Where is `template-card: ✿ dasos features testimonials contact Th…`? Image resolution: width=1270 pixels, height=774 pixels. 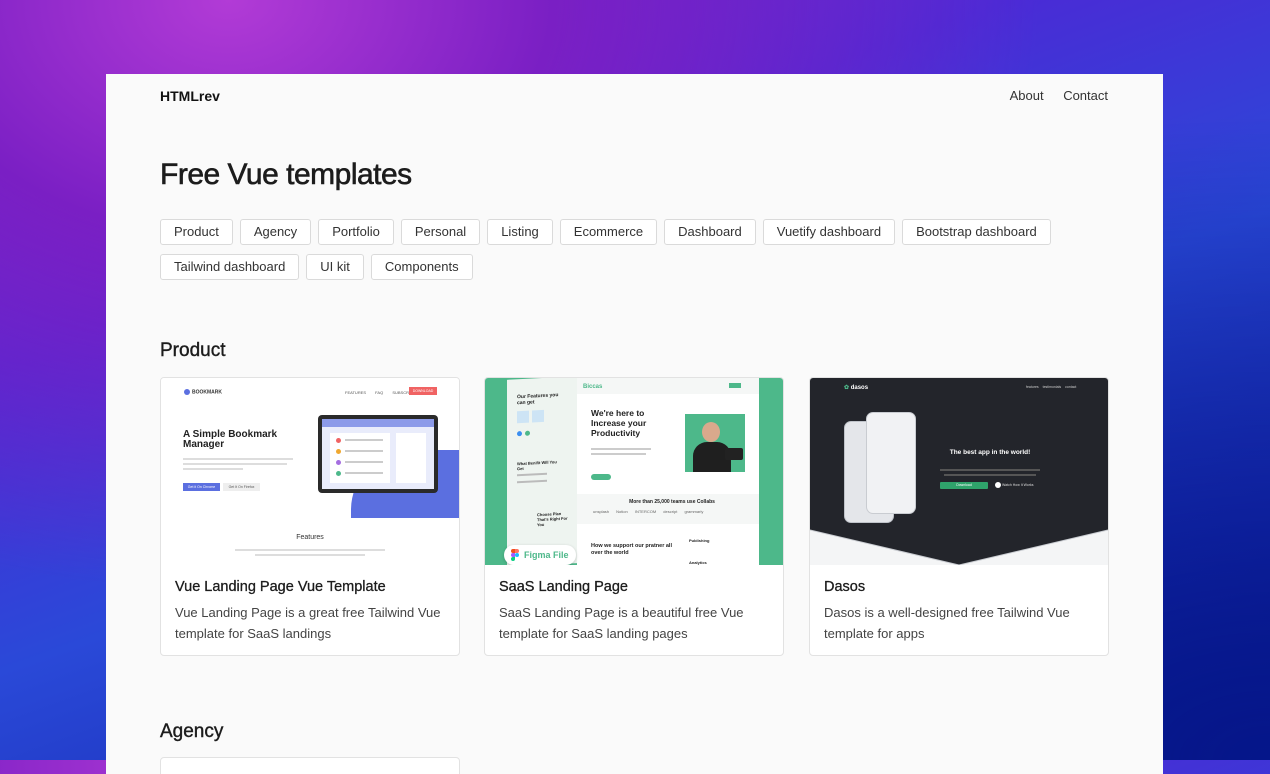
template-card: ✿ dasos features testimonials contact Th… is located at coordinates (959, 516).